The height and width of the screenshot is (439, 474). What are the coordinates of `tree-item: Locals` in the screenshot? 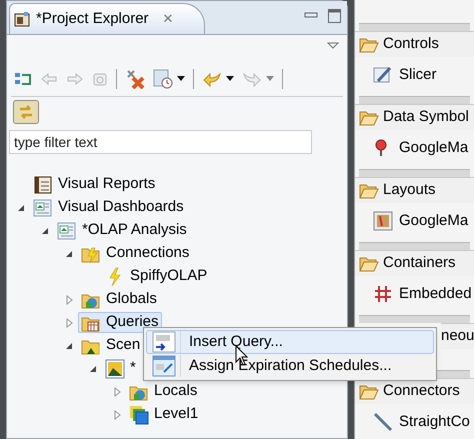 It's located at (163, 391).